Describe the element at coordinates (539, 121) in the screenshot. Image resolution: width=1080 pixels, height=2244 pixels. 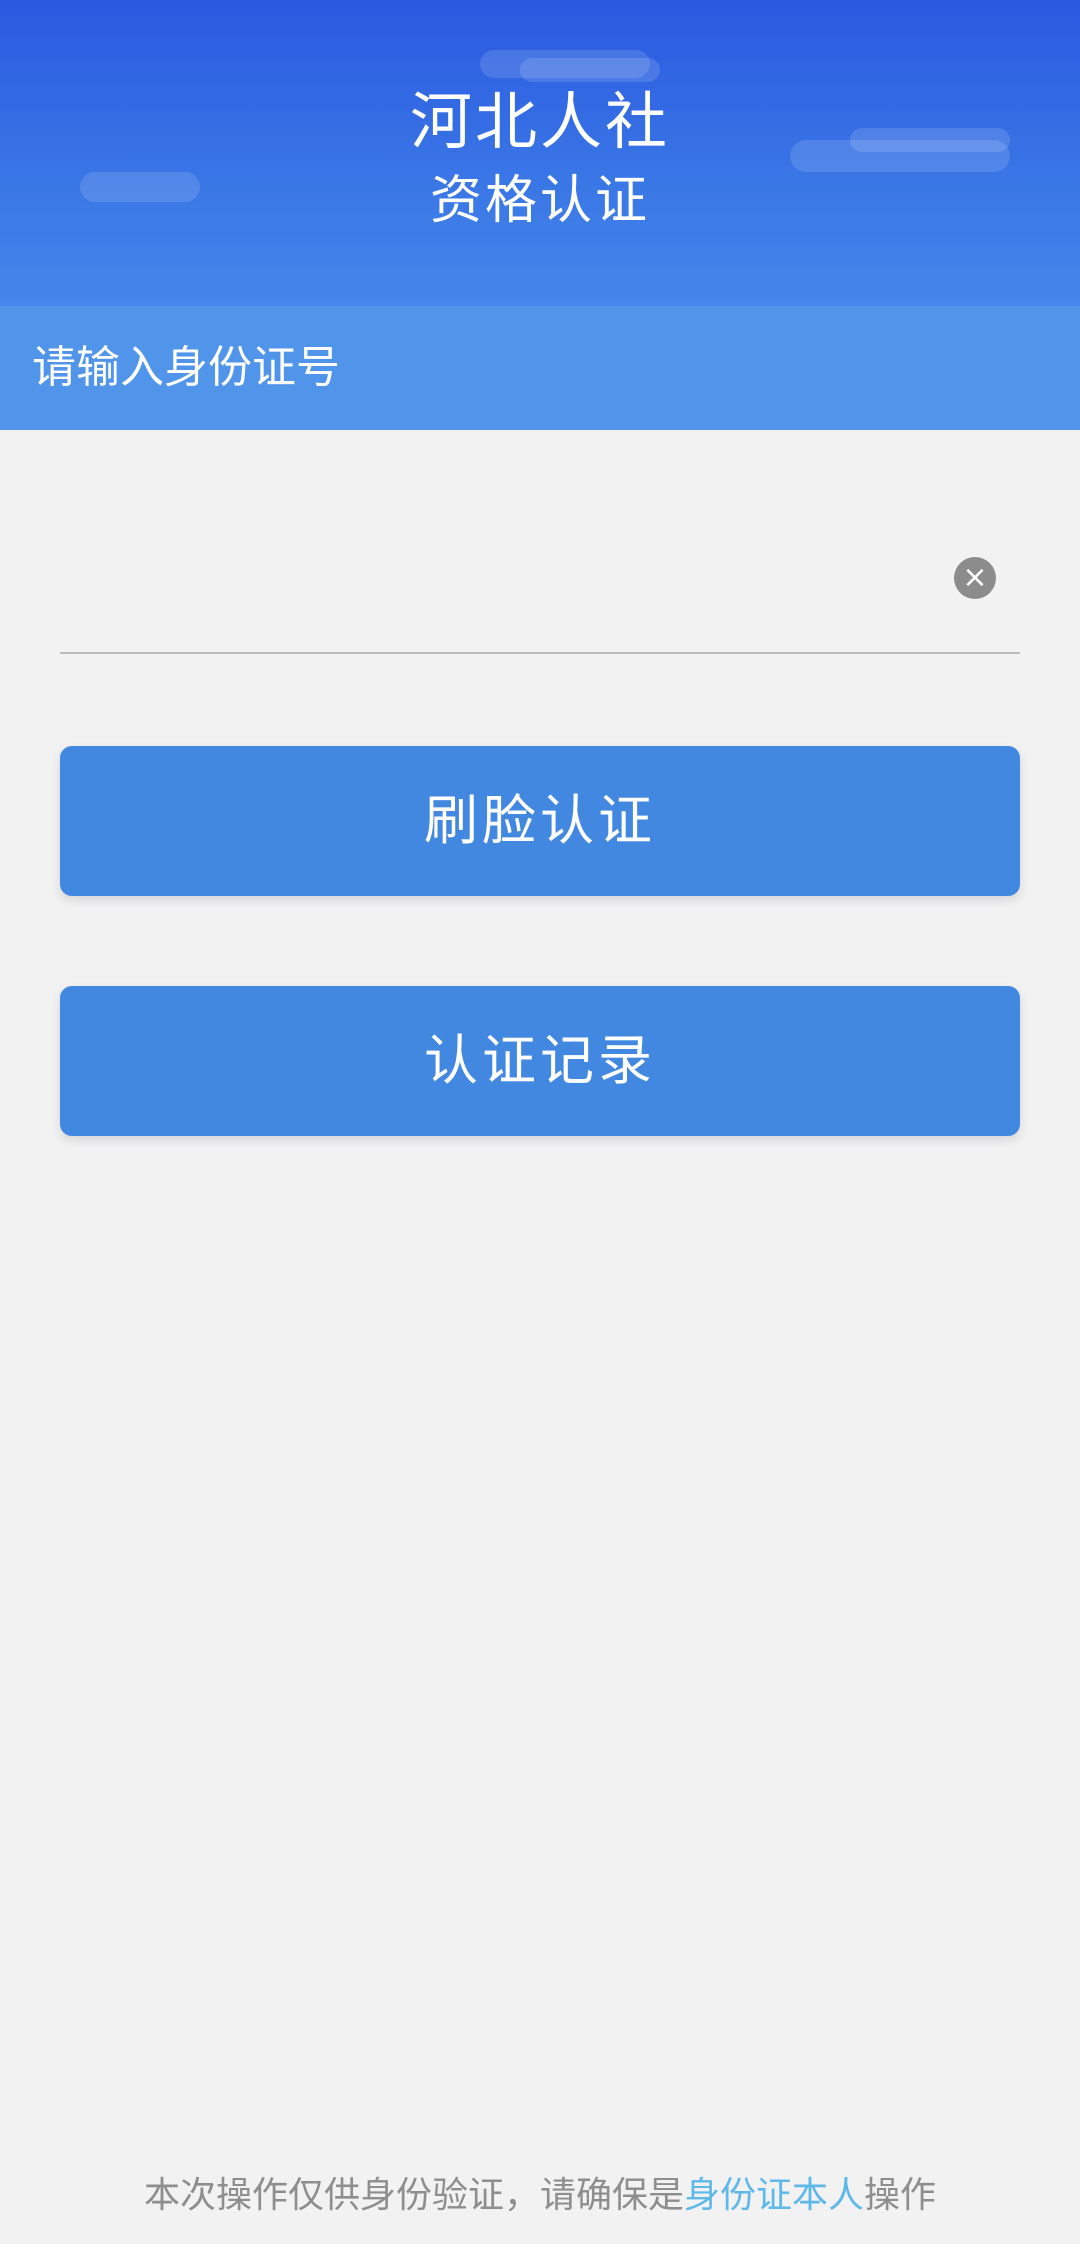
I see `app-title: 河北人社` at that location.